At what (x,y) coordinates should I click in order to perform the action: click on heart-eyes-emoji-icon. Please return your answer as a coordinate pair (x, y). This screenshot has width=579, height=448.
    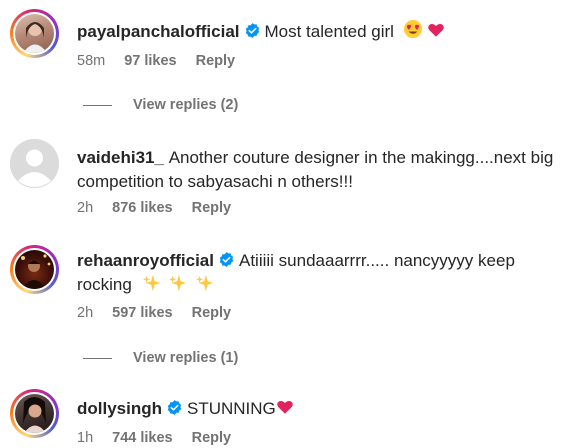
    Looking at the image, I should click on (412, 29).